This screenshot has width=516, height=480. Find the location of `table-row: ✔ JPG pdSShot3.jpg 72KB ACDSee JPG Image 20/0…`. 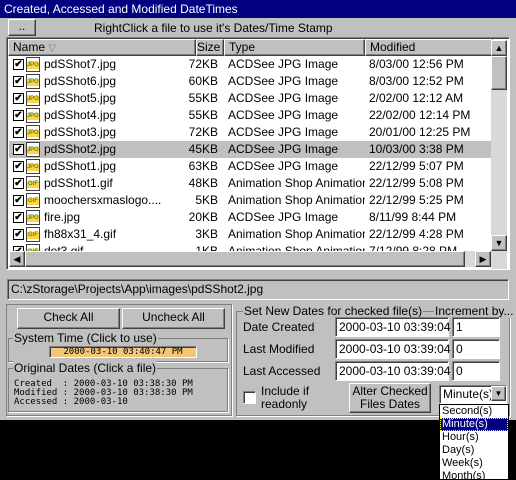

table-row: ✔ JPG pdSShot3.jpg 72KB ACDSee JPG Image 20/0… is located at coordinates (250, 132).